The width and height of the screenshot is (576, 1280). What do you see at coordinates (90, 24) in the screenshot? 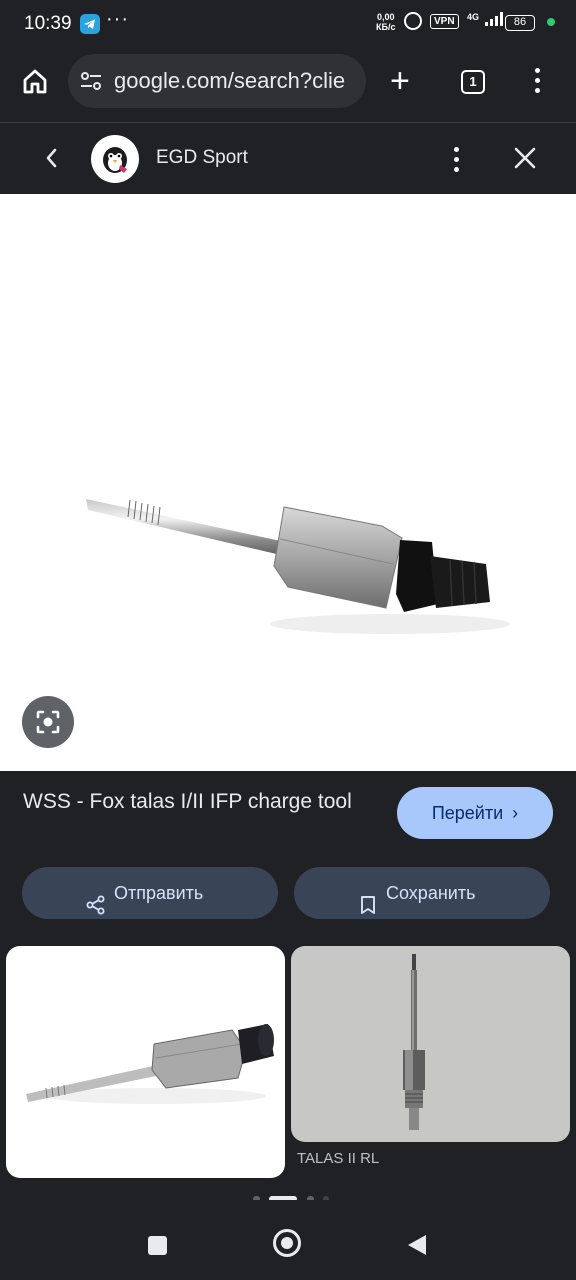
I see `telegram-icon` at bounding box center [90, 24].